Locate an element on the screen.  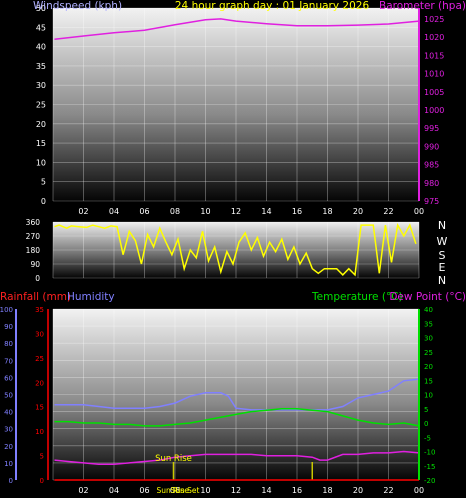
x-tick-label: 08 is located at coordinates (175, 211).